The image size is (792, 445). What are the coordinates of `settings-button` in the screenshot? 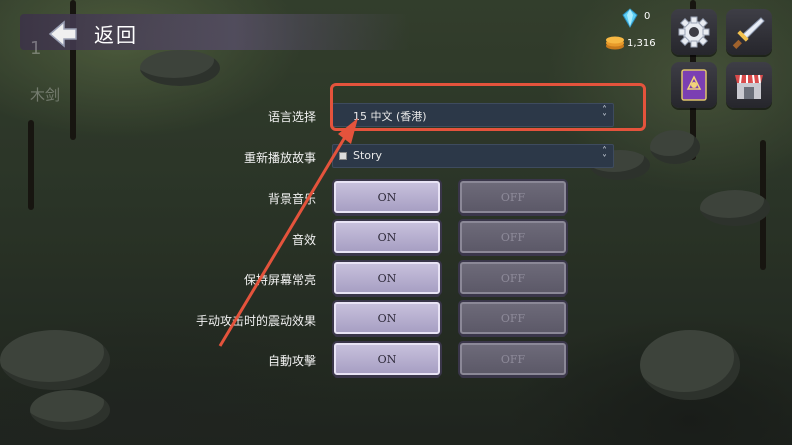 It's located at (694, 32).